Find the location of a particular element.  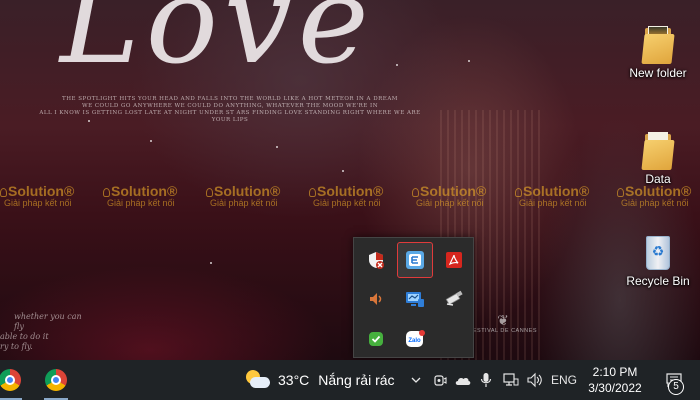

desktop-icon-recycle-bin: ♻ Recycle Bin is located at coordinates (658, 260).